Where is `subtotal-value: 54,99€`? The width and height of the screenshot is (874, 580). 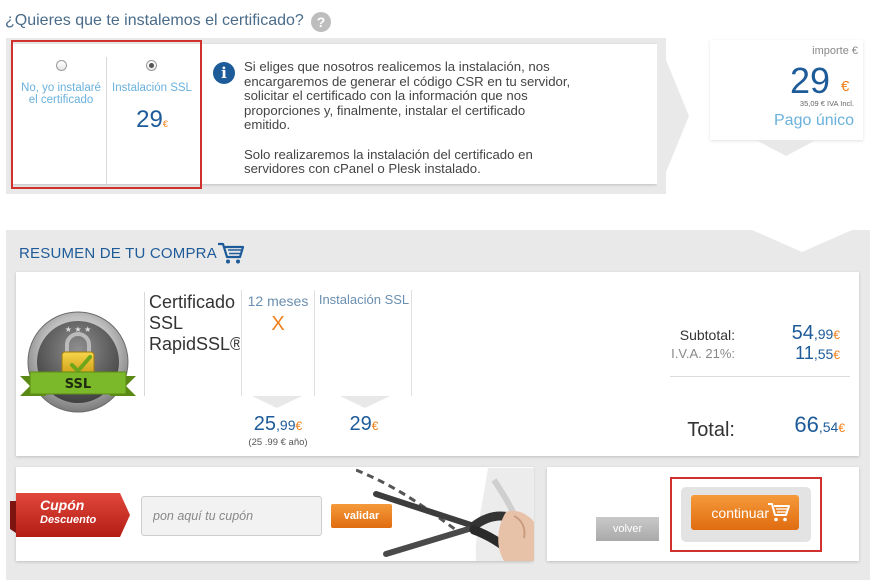
subtotal-value: 54,99€ is located at coordinates (800, 333).